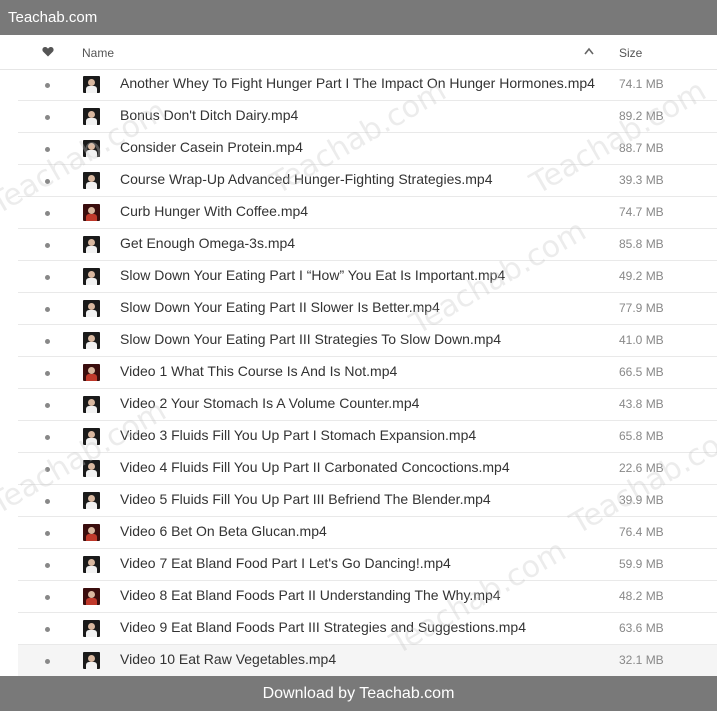 Image resolution: width=717 pixels, height=711 pixels. I want to click on file-size: 59.9 MB, so click(641, 564).